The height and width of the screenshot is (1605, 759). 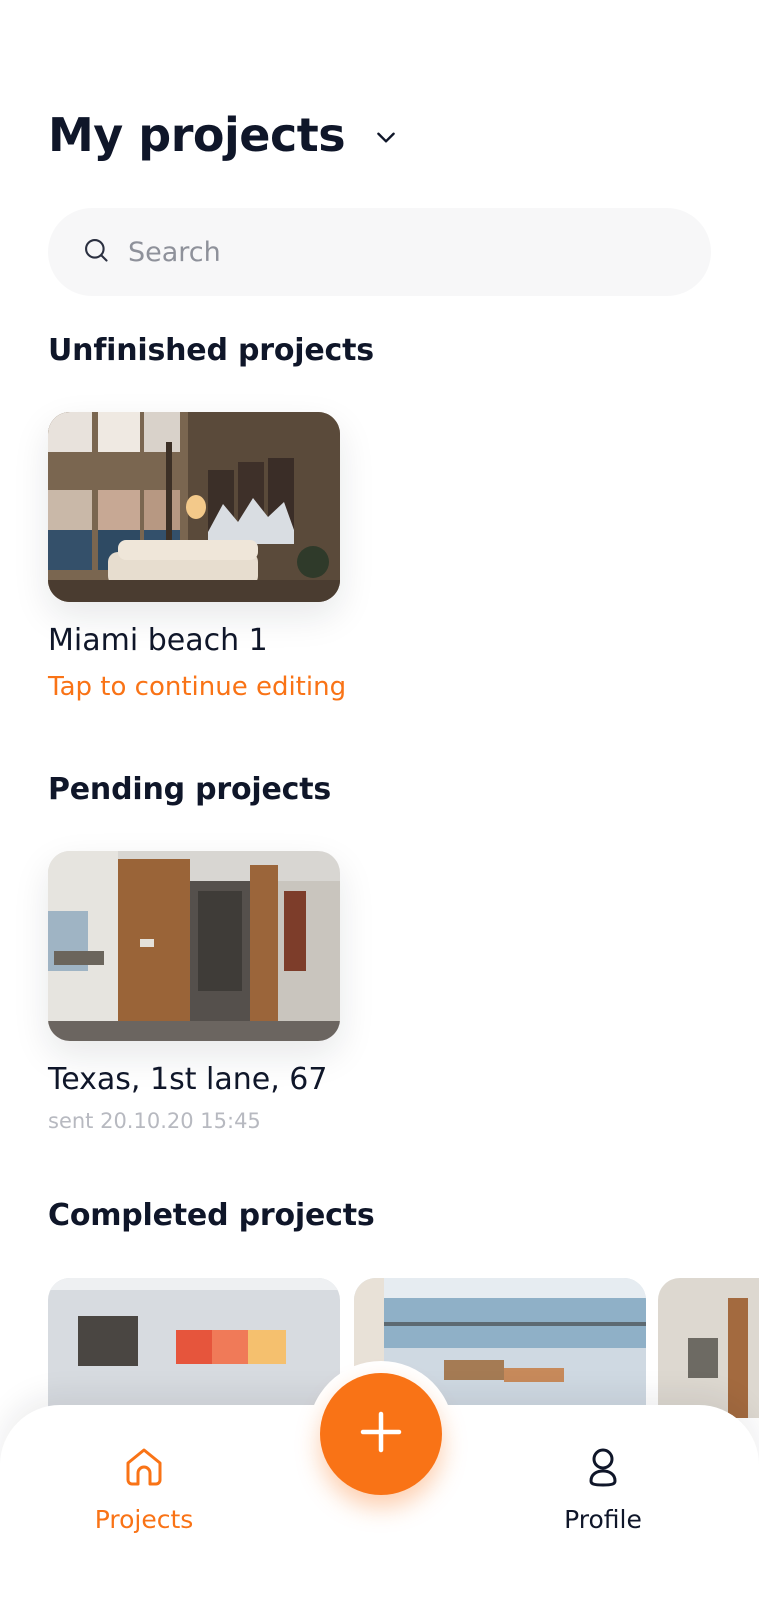 I want to click on nav-tab-profile: Profile, so click(x=603, y=1488).